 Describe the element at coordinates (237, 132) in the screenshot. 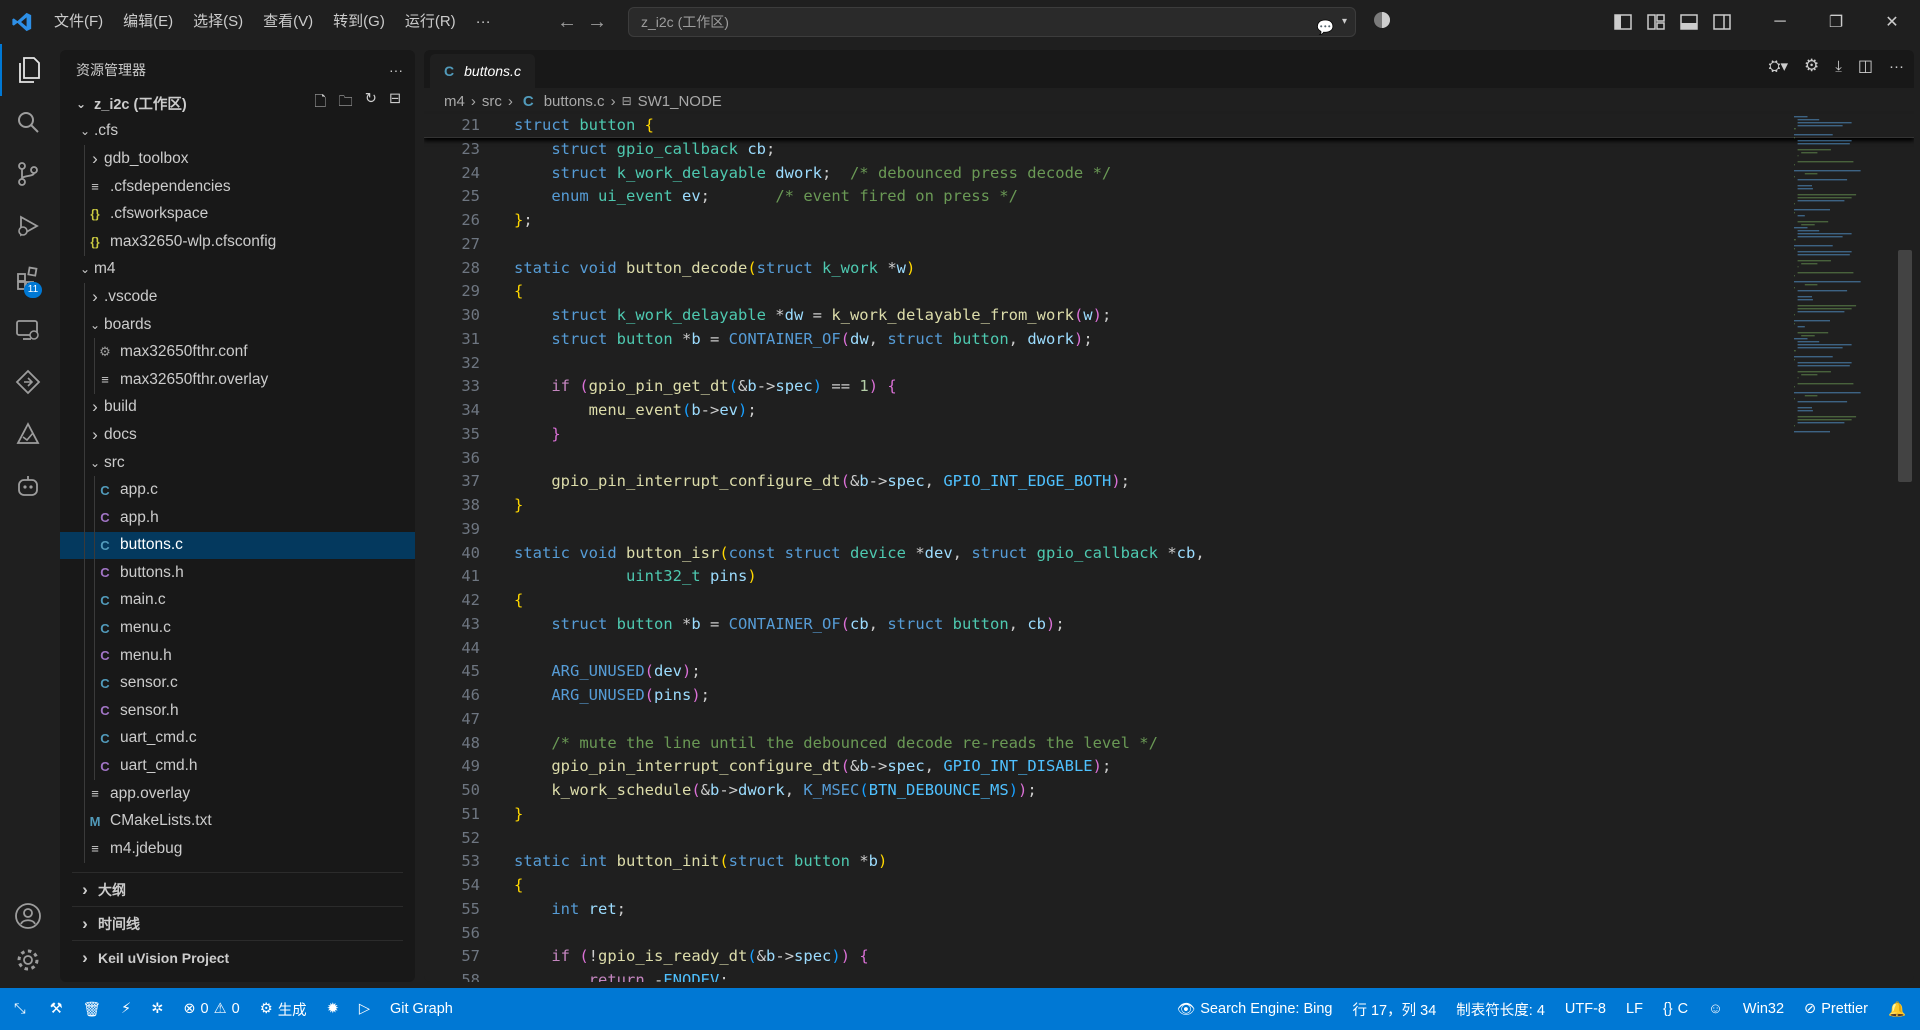

I see `folder-item: ⌄ .cfs` at that location.